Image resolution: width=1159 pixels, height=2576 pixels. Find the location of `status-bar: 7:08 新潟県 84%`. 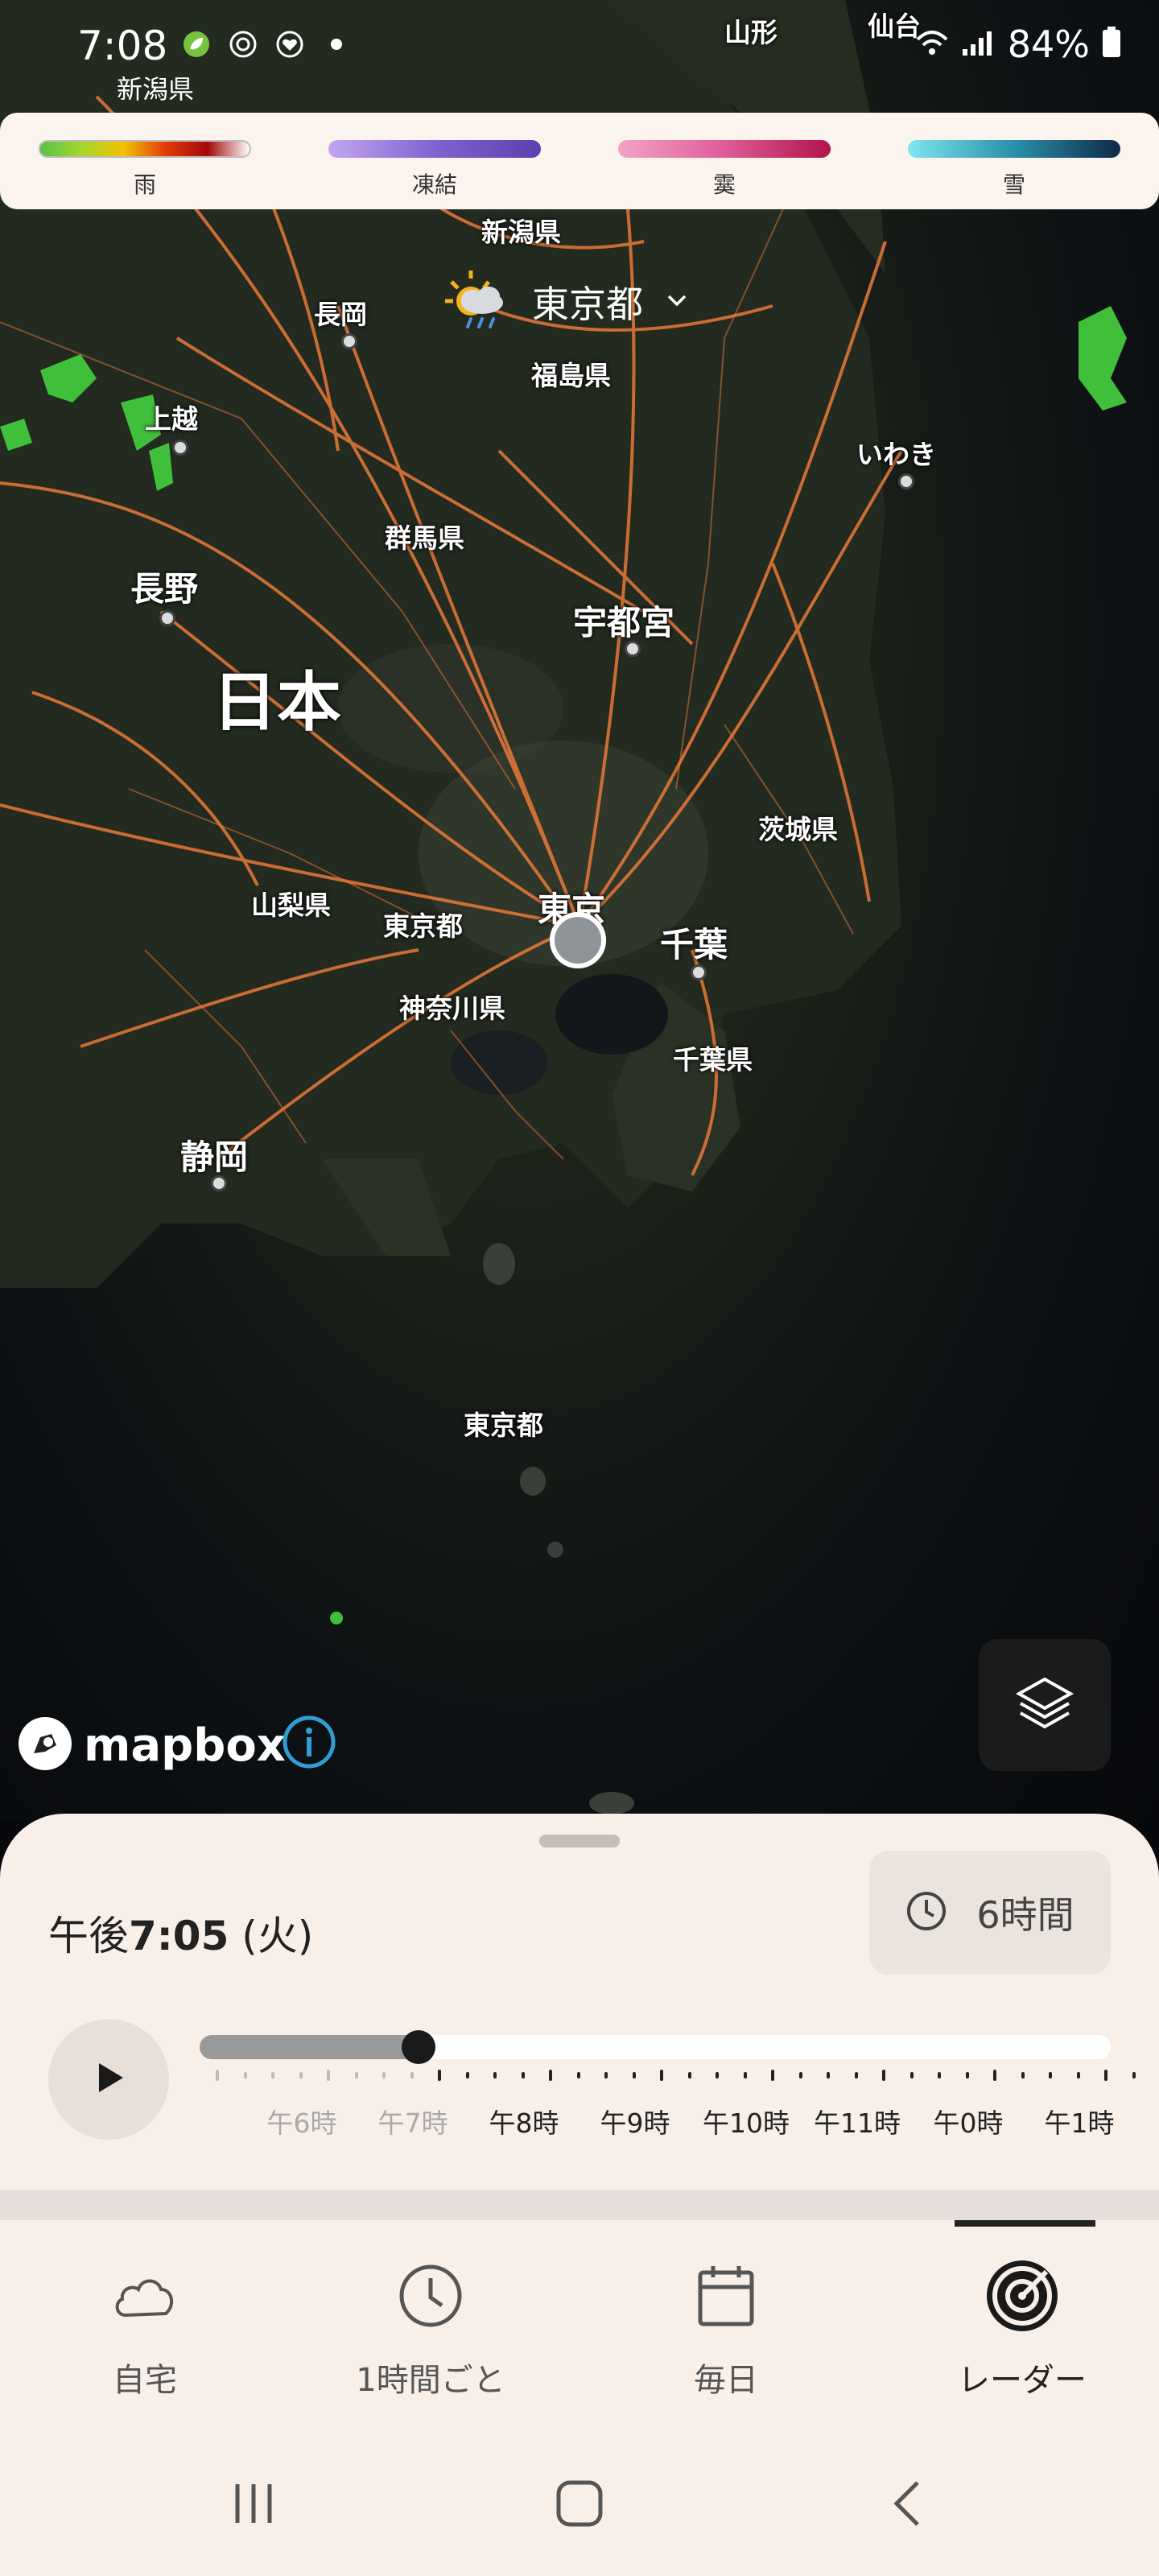

status-bar: 7:08 新潟県 84% is located at coordinates (579, 53).